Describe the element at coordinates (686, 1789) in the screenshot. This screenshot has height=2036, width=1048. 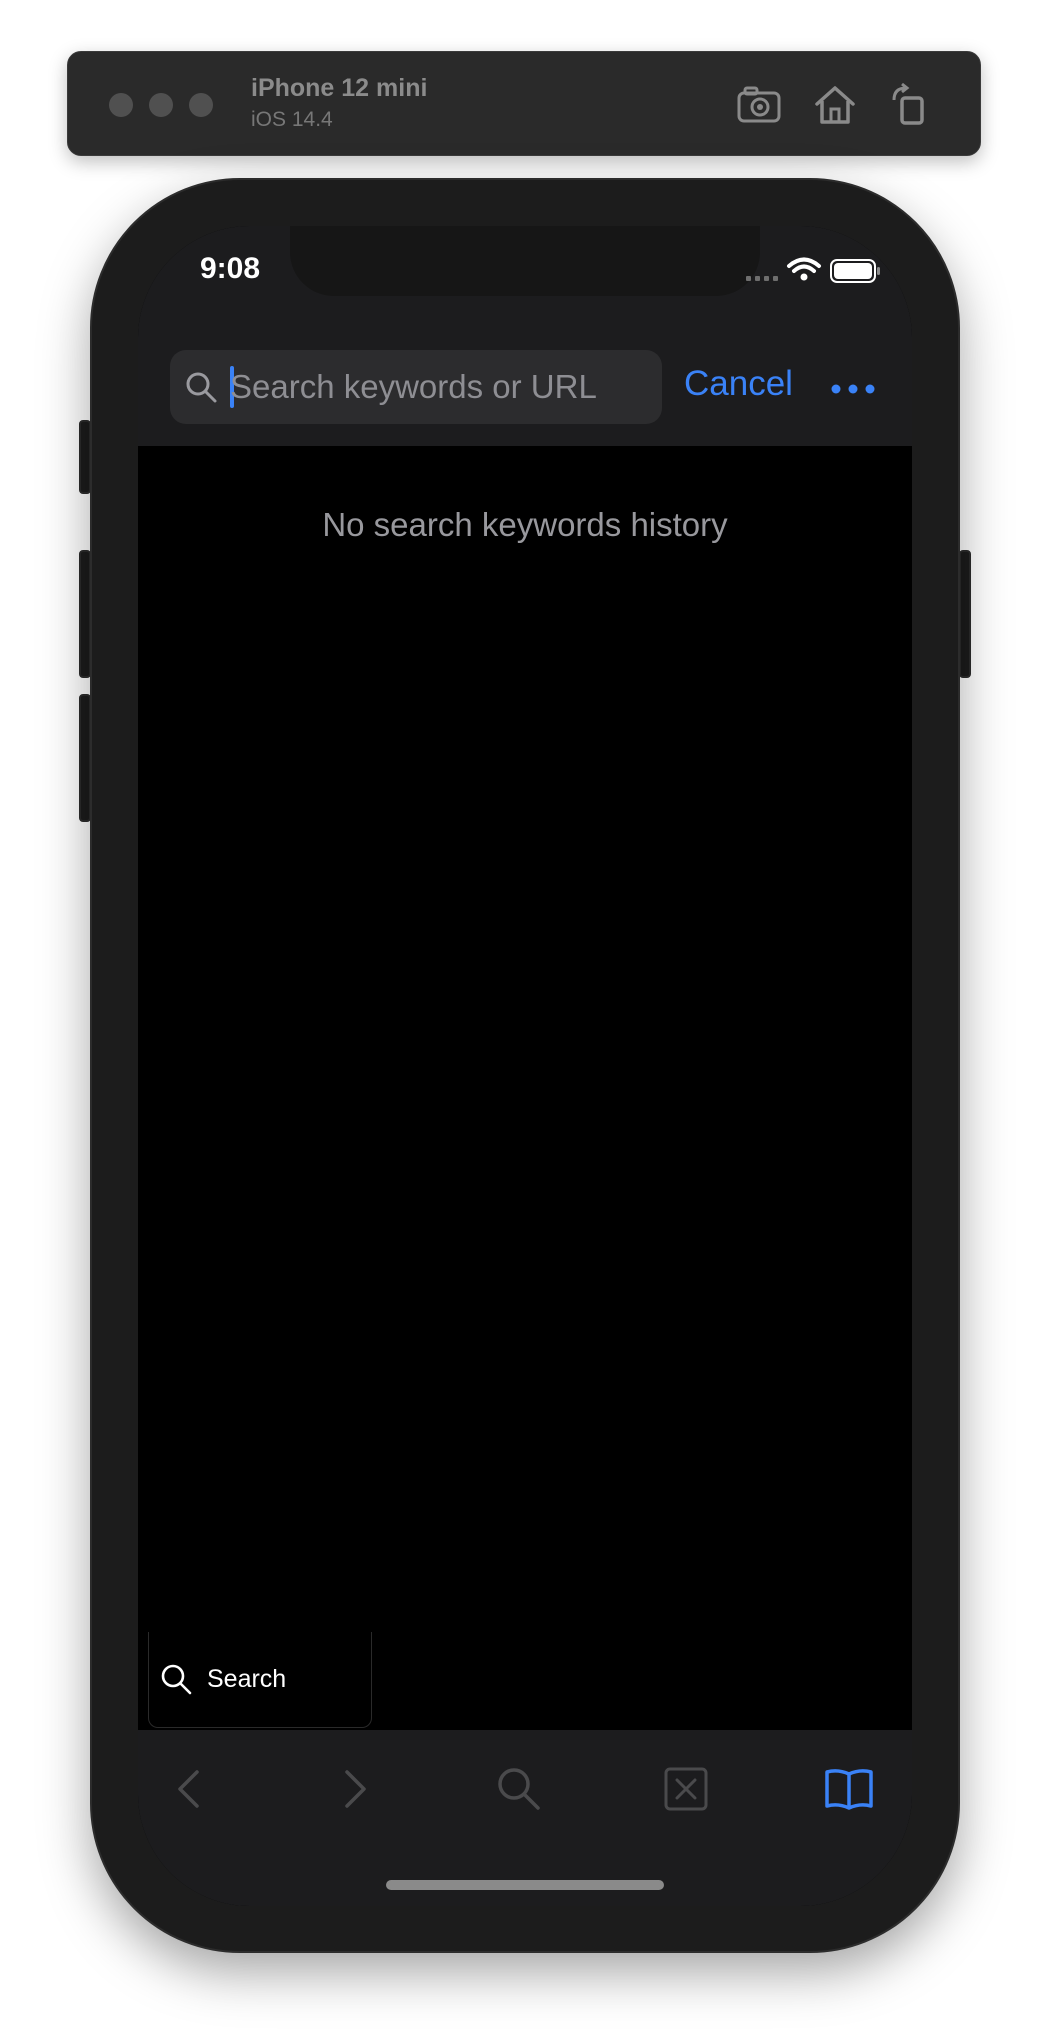
I see `close-tab-icon` at that location.